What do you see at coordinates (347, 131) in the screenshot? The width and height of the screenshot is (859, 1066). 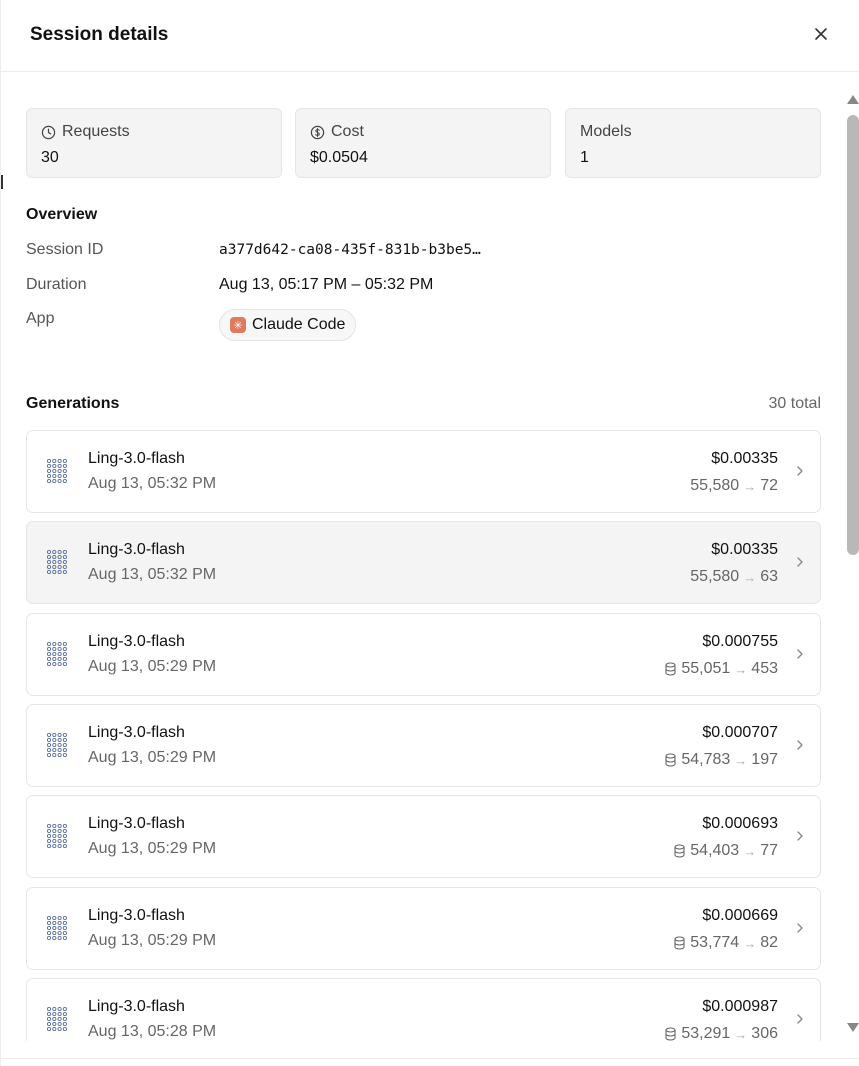 I see `stat-cost-label: Cost` at bounding box center [347, 131].